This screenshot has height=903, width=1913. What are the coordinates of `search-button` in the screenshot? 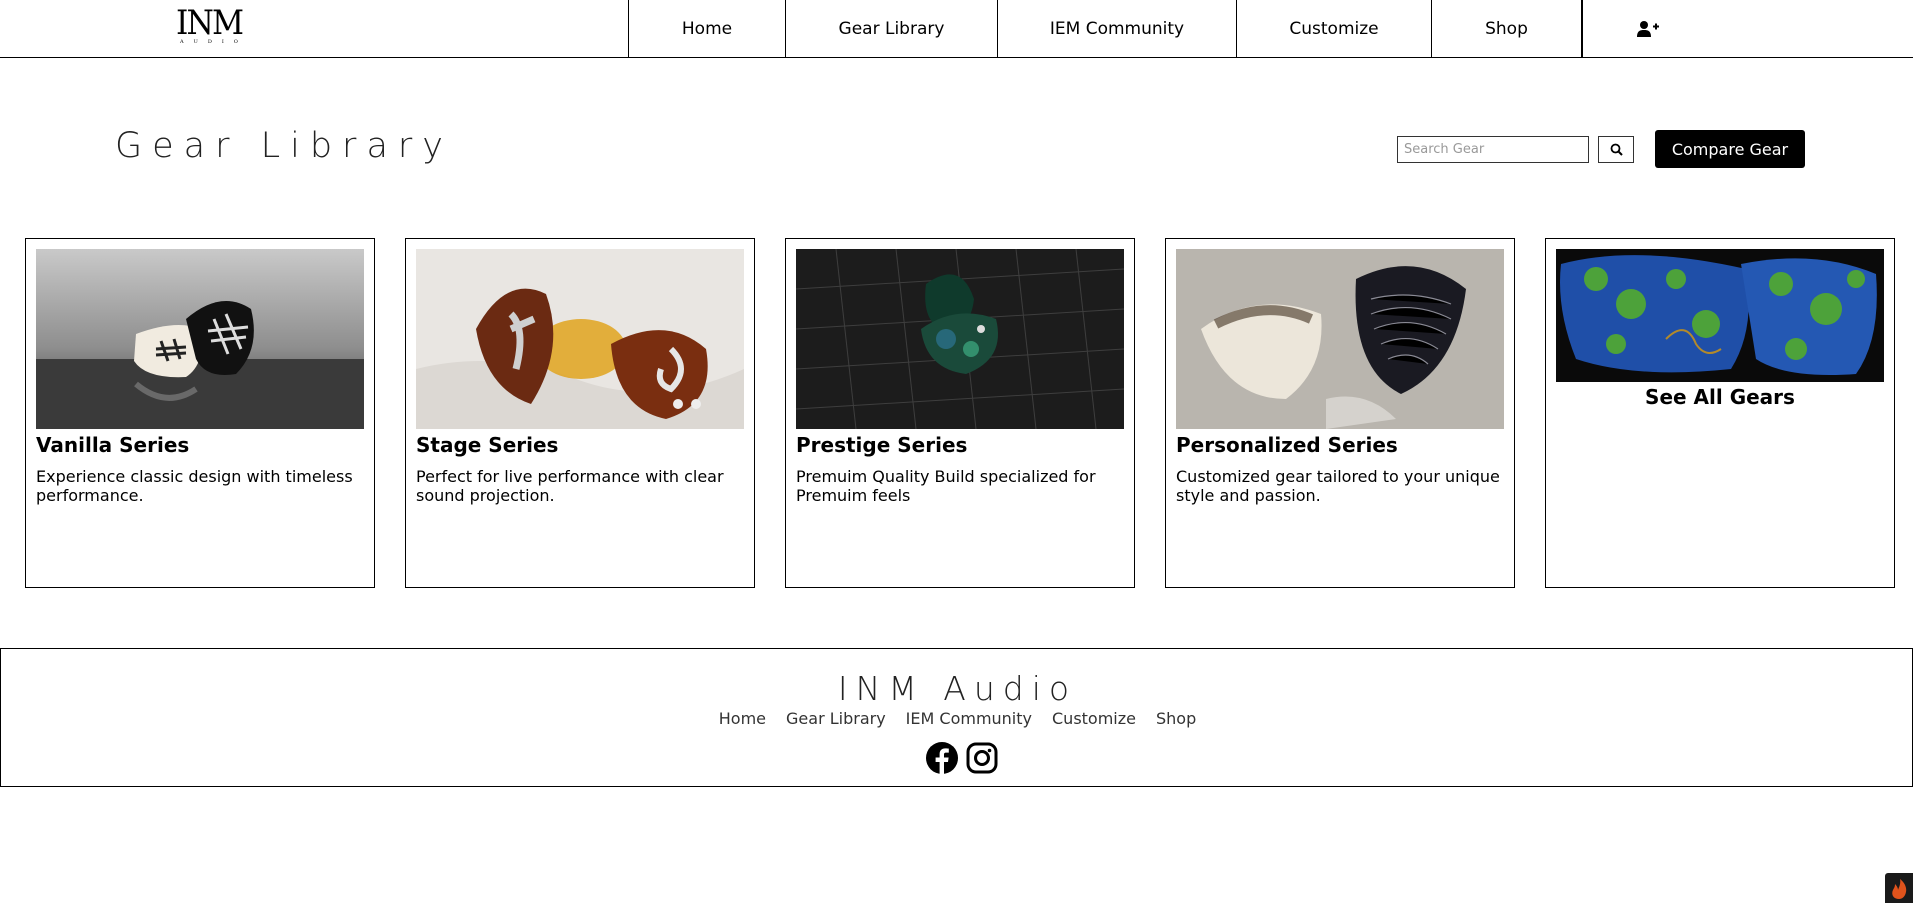 It's located at (1616, 149).